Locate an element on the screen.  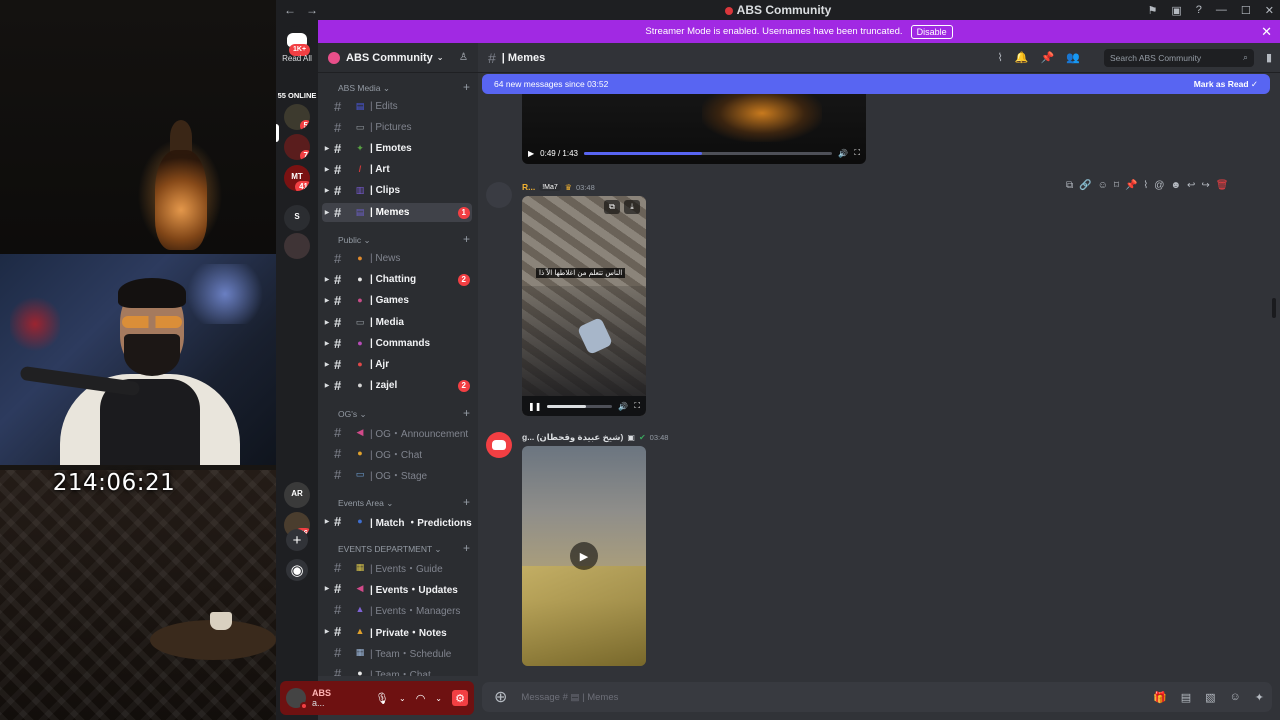
channel-item: # ◀ | OG・Announcement is located at coordinates (397, 432).